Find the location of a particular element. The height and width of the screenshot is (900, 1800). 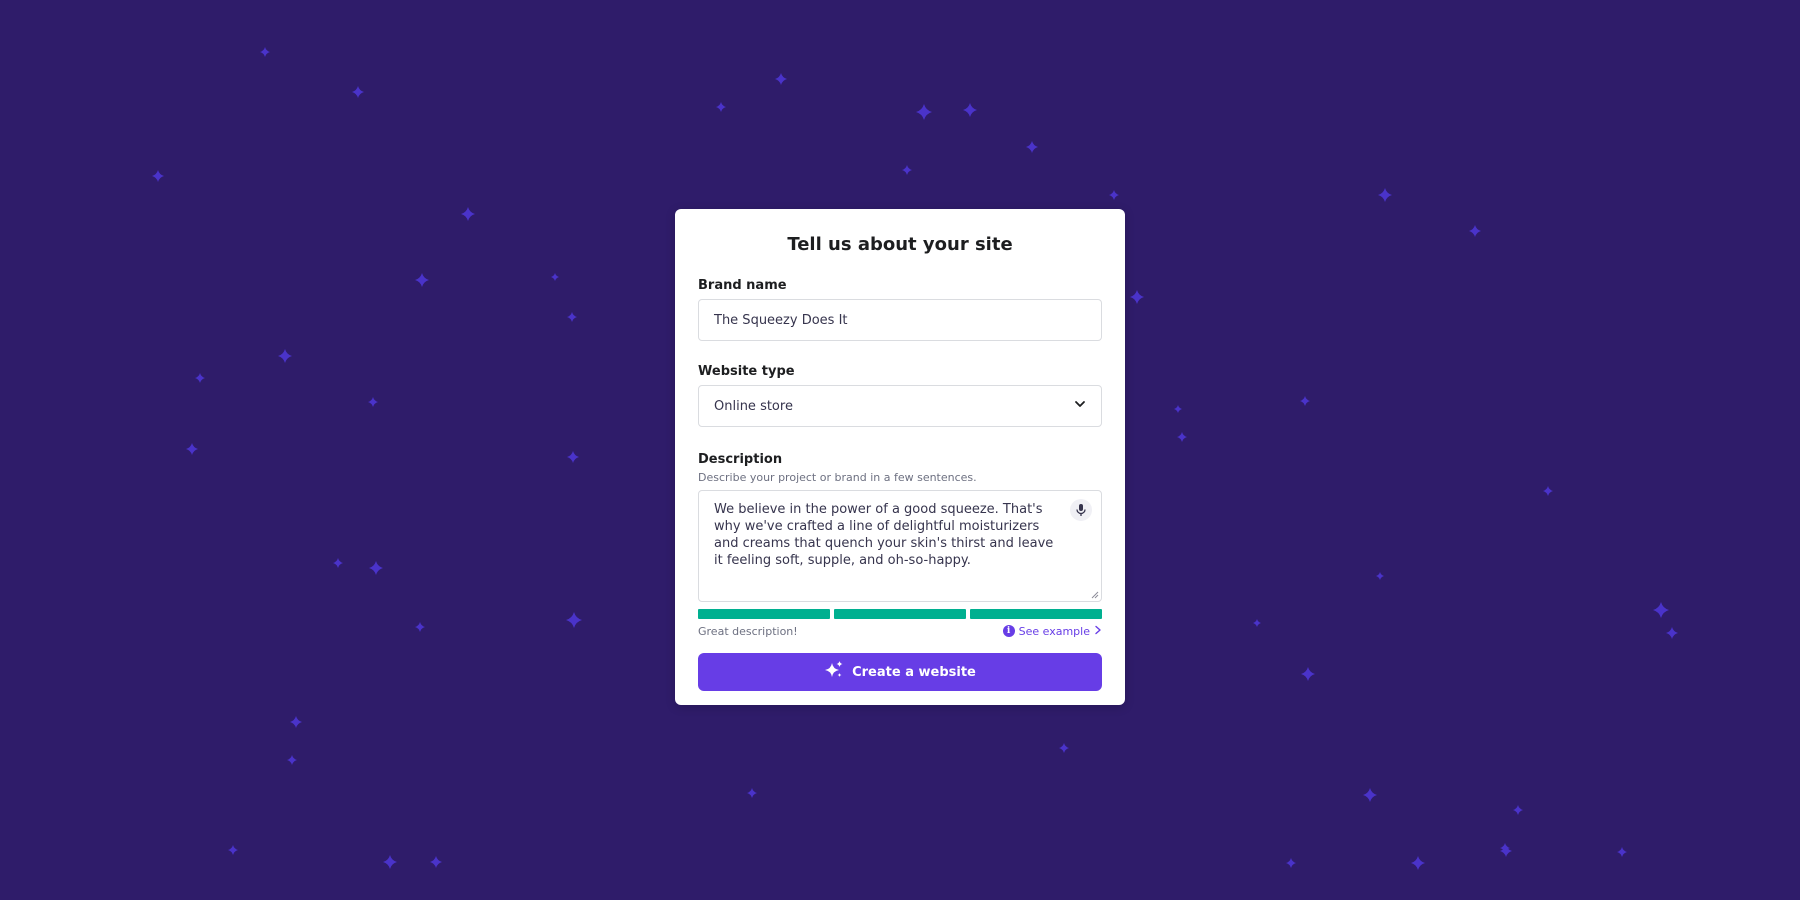

see-example-label: See example is located at coordinates (1054, 631).